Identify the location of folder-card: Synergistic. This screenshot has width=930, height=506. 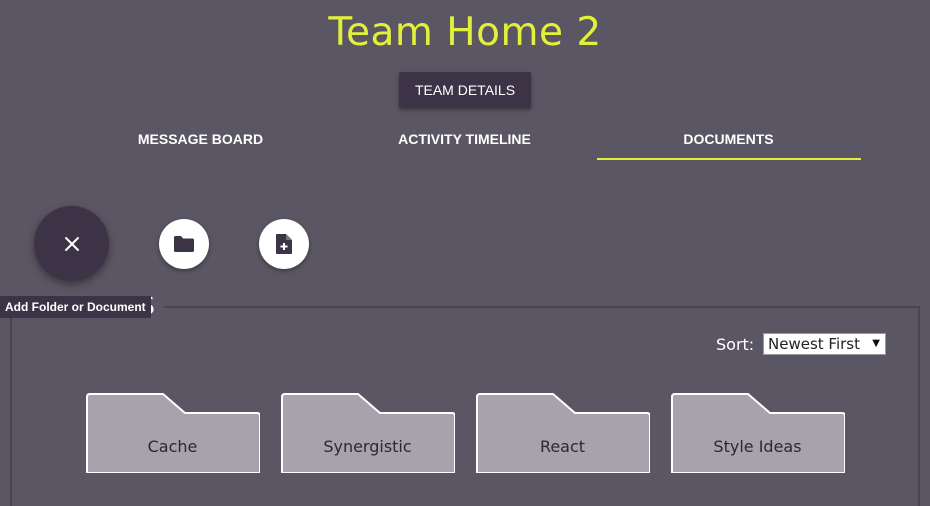
(367, 433).